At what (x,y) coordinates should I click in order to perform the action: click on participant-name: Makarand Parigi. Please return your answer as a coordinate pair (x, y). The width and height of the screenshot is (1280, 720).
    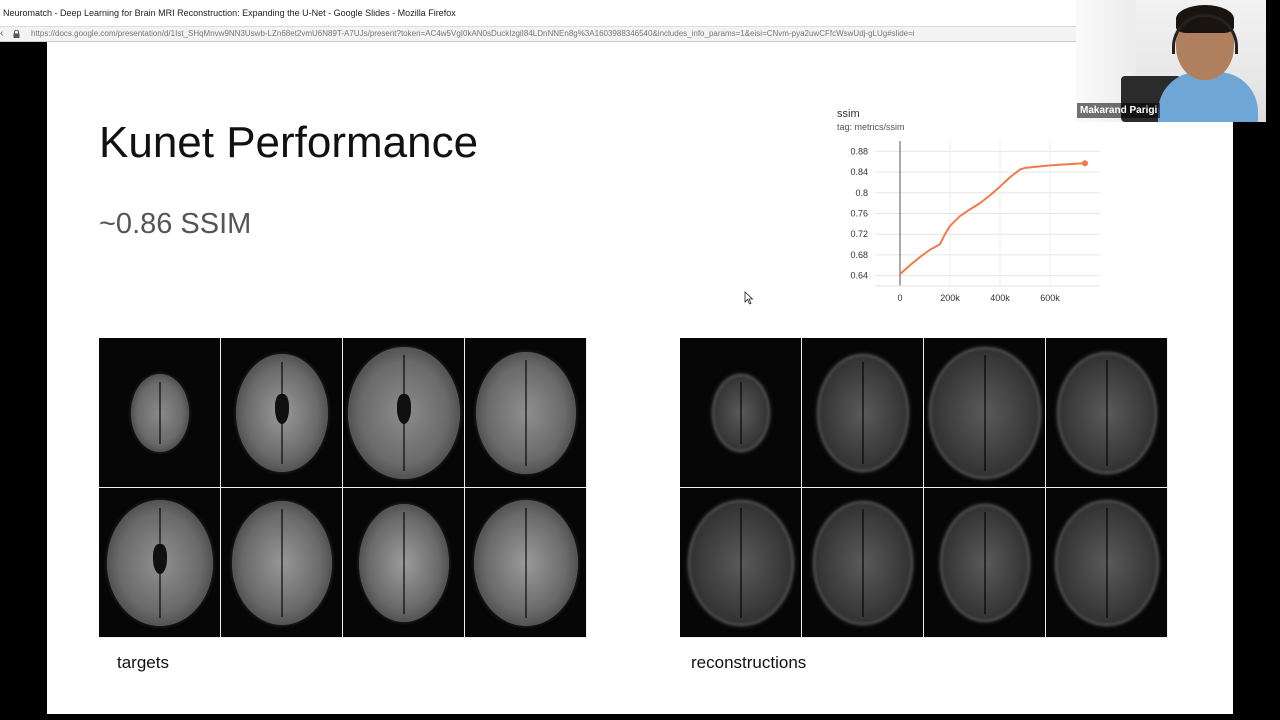
    Looking at the image, I should click on (1119, 110).